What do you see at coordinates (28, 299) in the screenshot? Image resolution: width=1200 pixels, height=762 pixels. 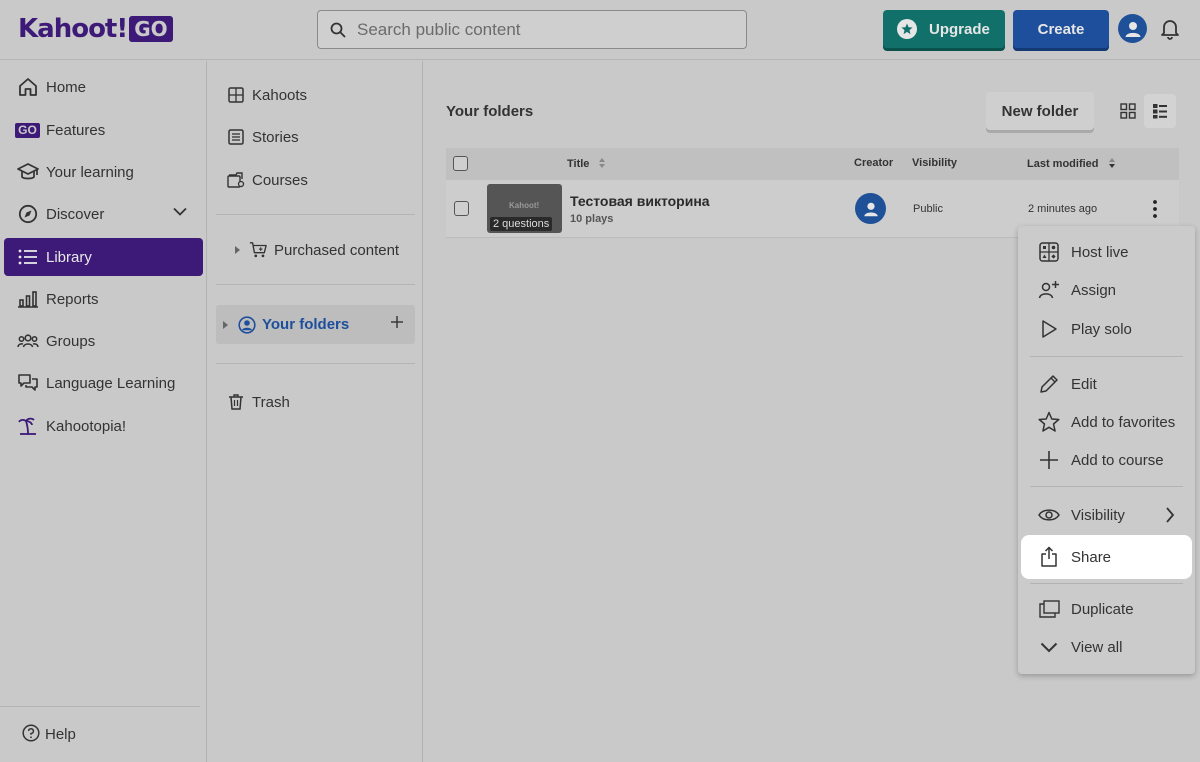 I see `bar-chart-icon` at bounding box center [28, 299].